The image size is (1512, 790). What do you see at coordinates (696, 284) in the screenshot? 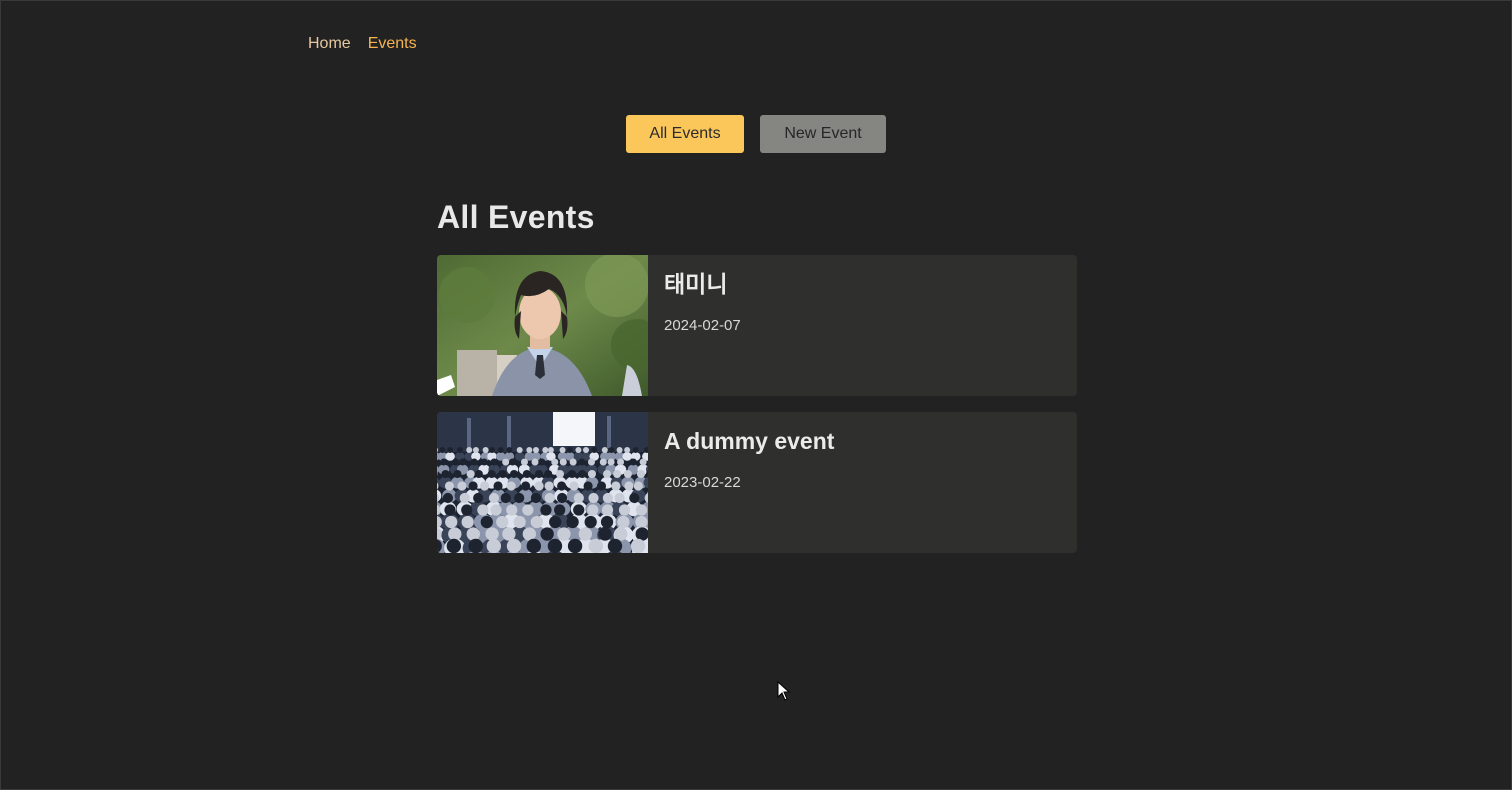
I see `event-title: 태미니` at bounding box center [696, 284].